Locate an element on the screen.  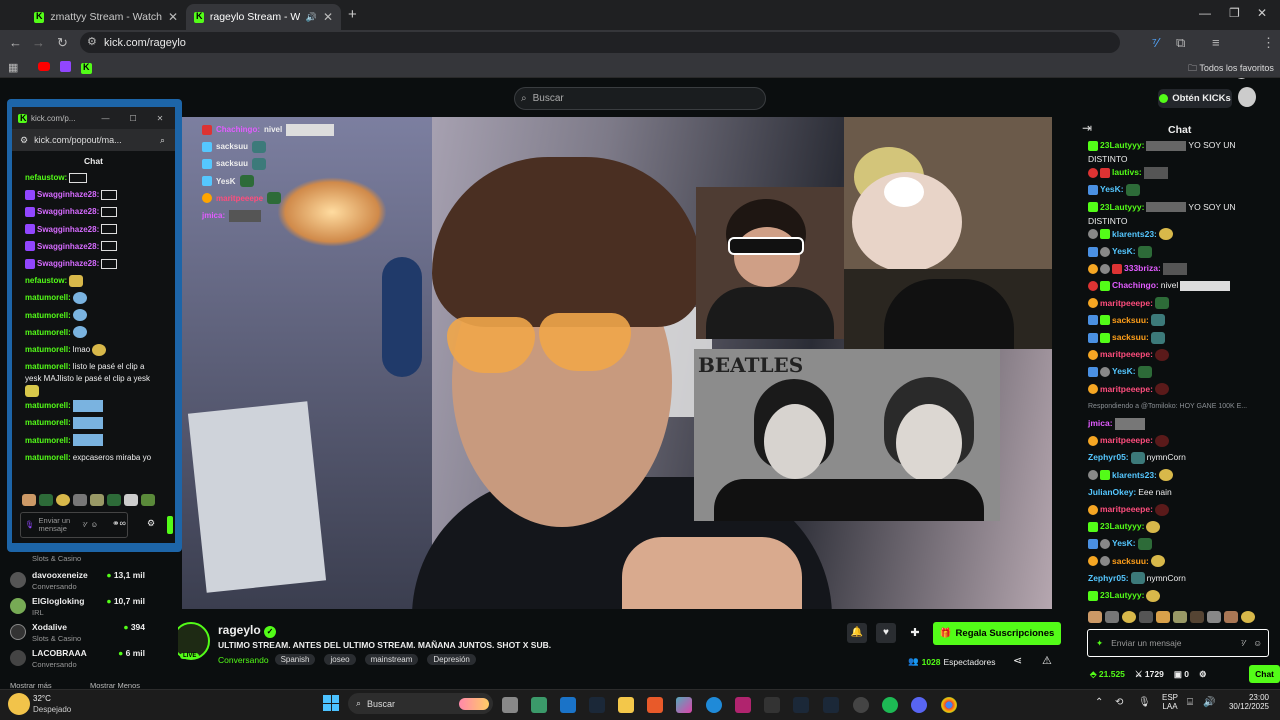
popout-minimize-icon: — is located at coordinates (105, 118).